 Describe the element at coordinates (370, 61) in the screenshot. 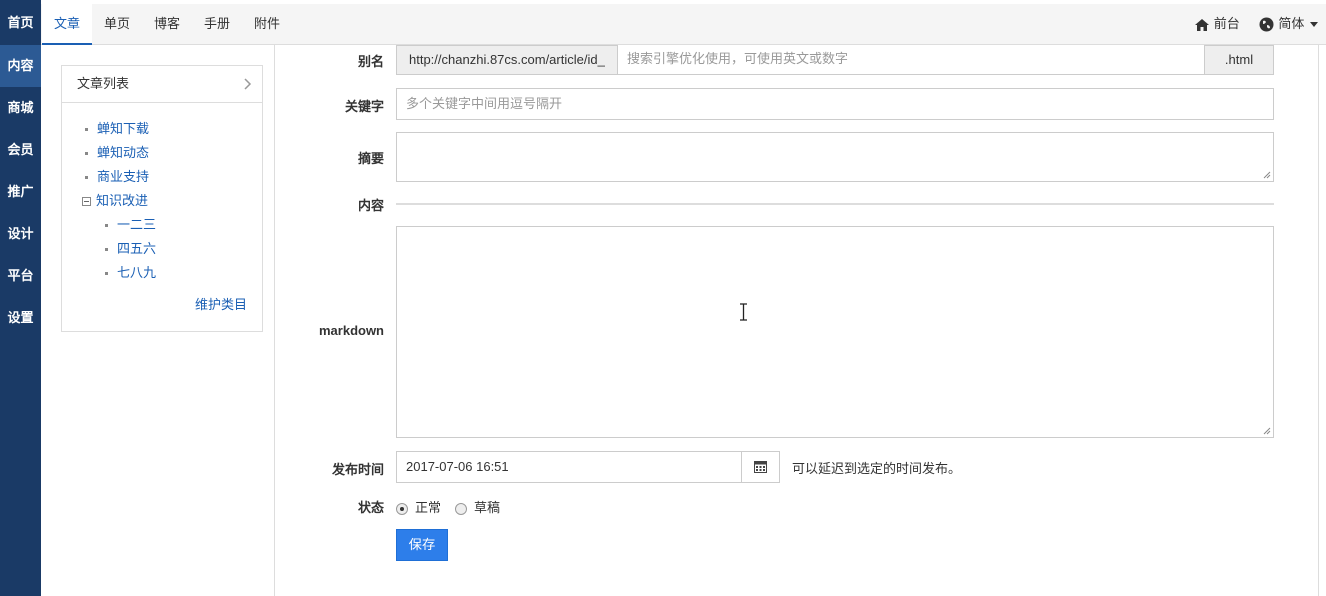

I see `alias-label: 别名` at that location.